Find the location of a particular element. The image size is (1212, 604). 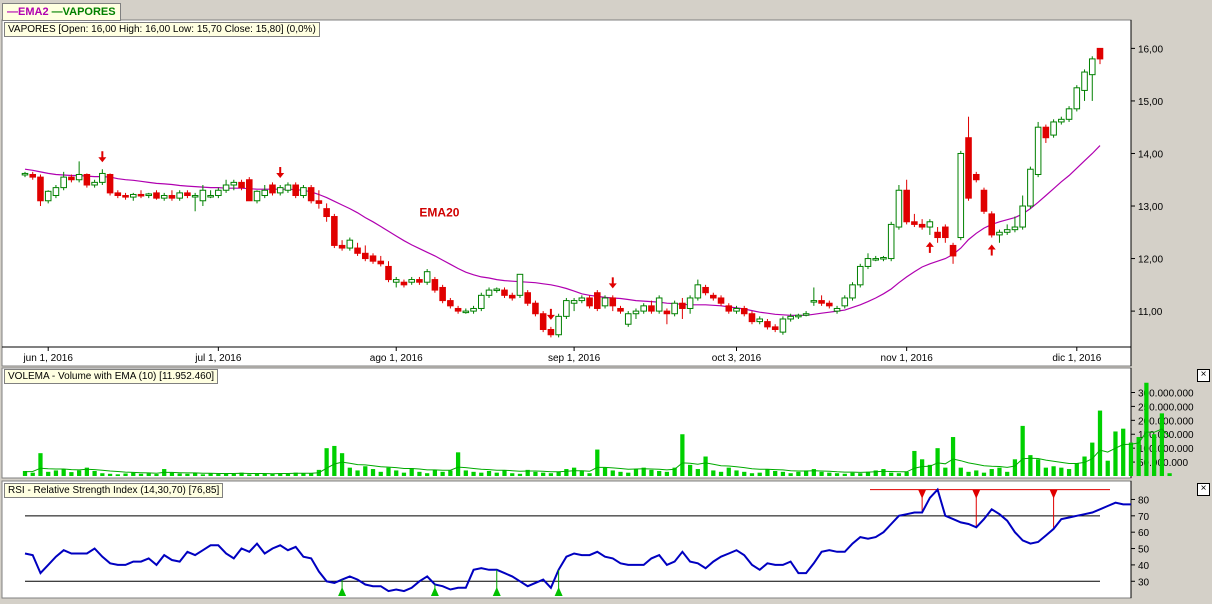

close-volume-panel-button: × is located at coordinates (1203, 375).